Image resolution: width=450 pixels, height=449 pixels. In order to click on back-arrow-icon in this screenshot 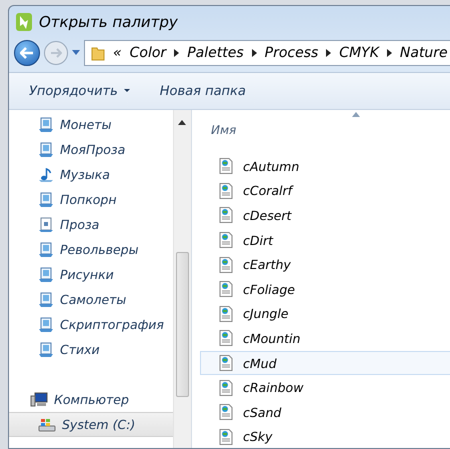, I will do `click(27, 53)`.